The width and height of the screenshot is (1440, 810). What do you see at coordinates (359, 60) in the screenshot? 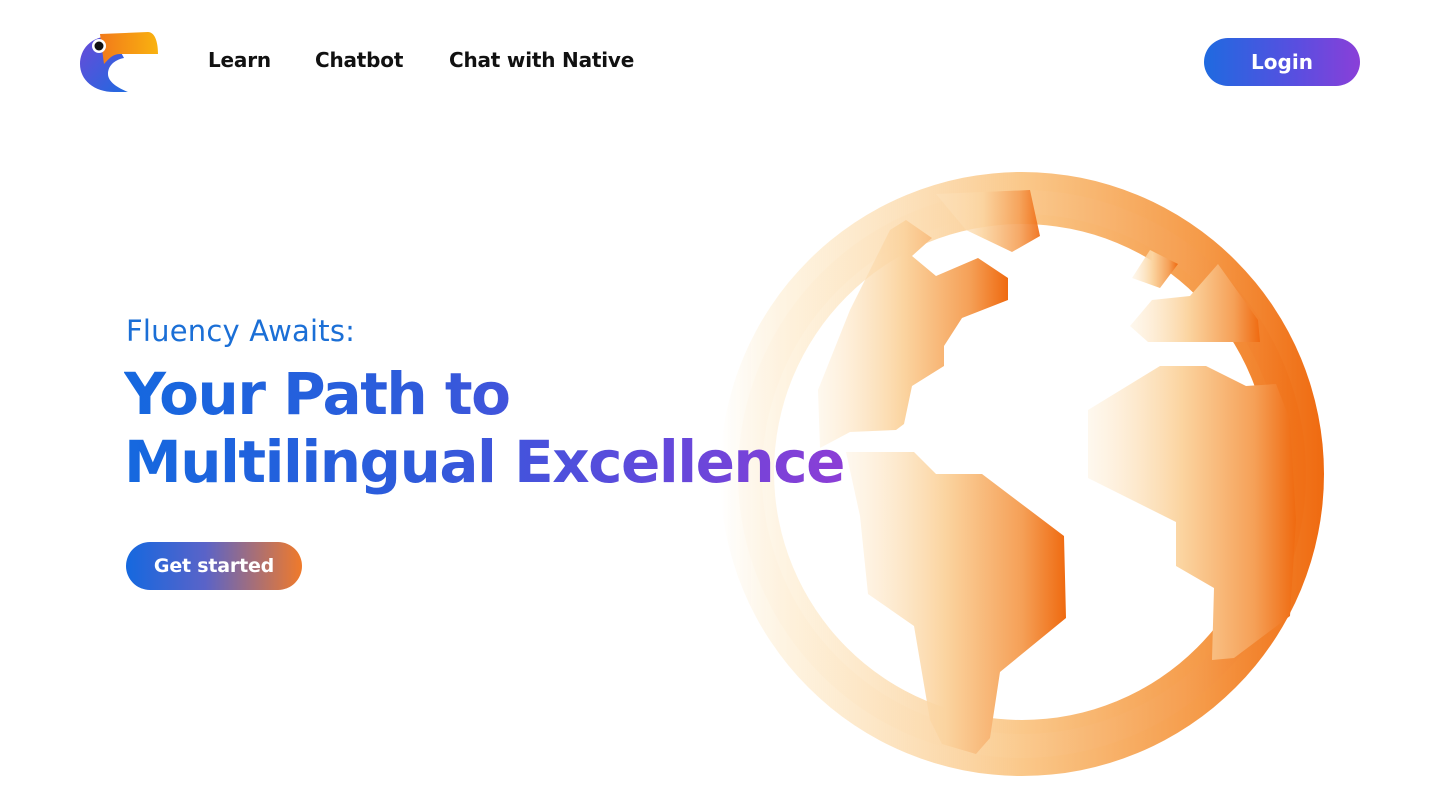
I see `nav-item-chatbot: Chatbot` at bounding box center [359, 60].